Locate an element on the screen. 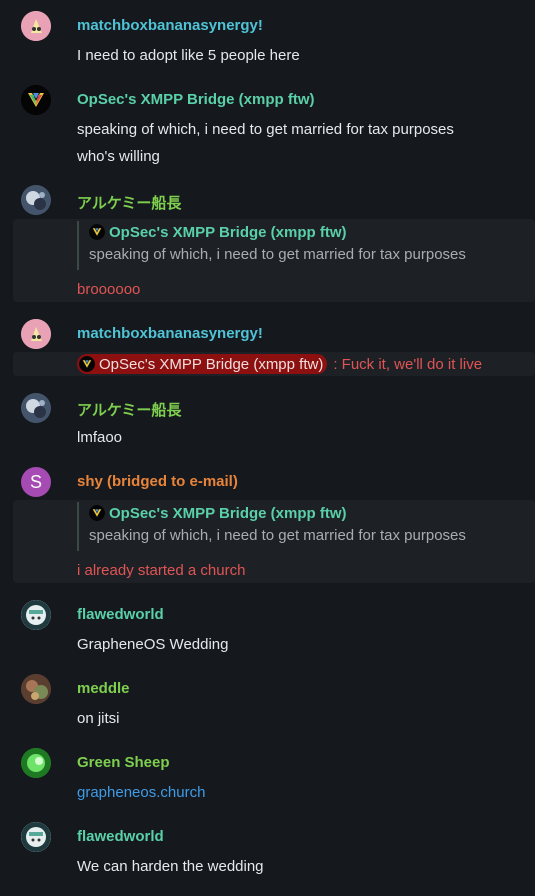 The height and width of the screenshot is (896, 535). message-body: We can harden the wedding is located at coordinates (170, 866).